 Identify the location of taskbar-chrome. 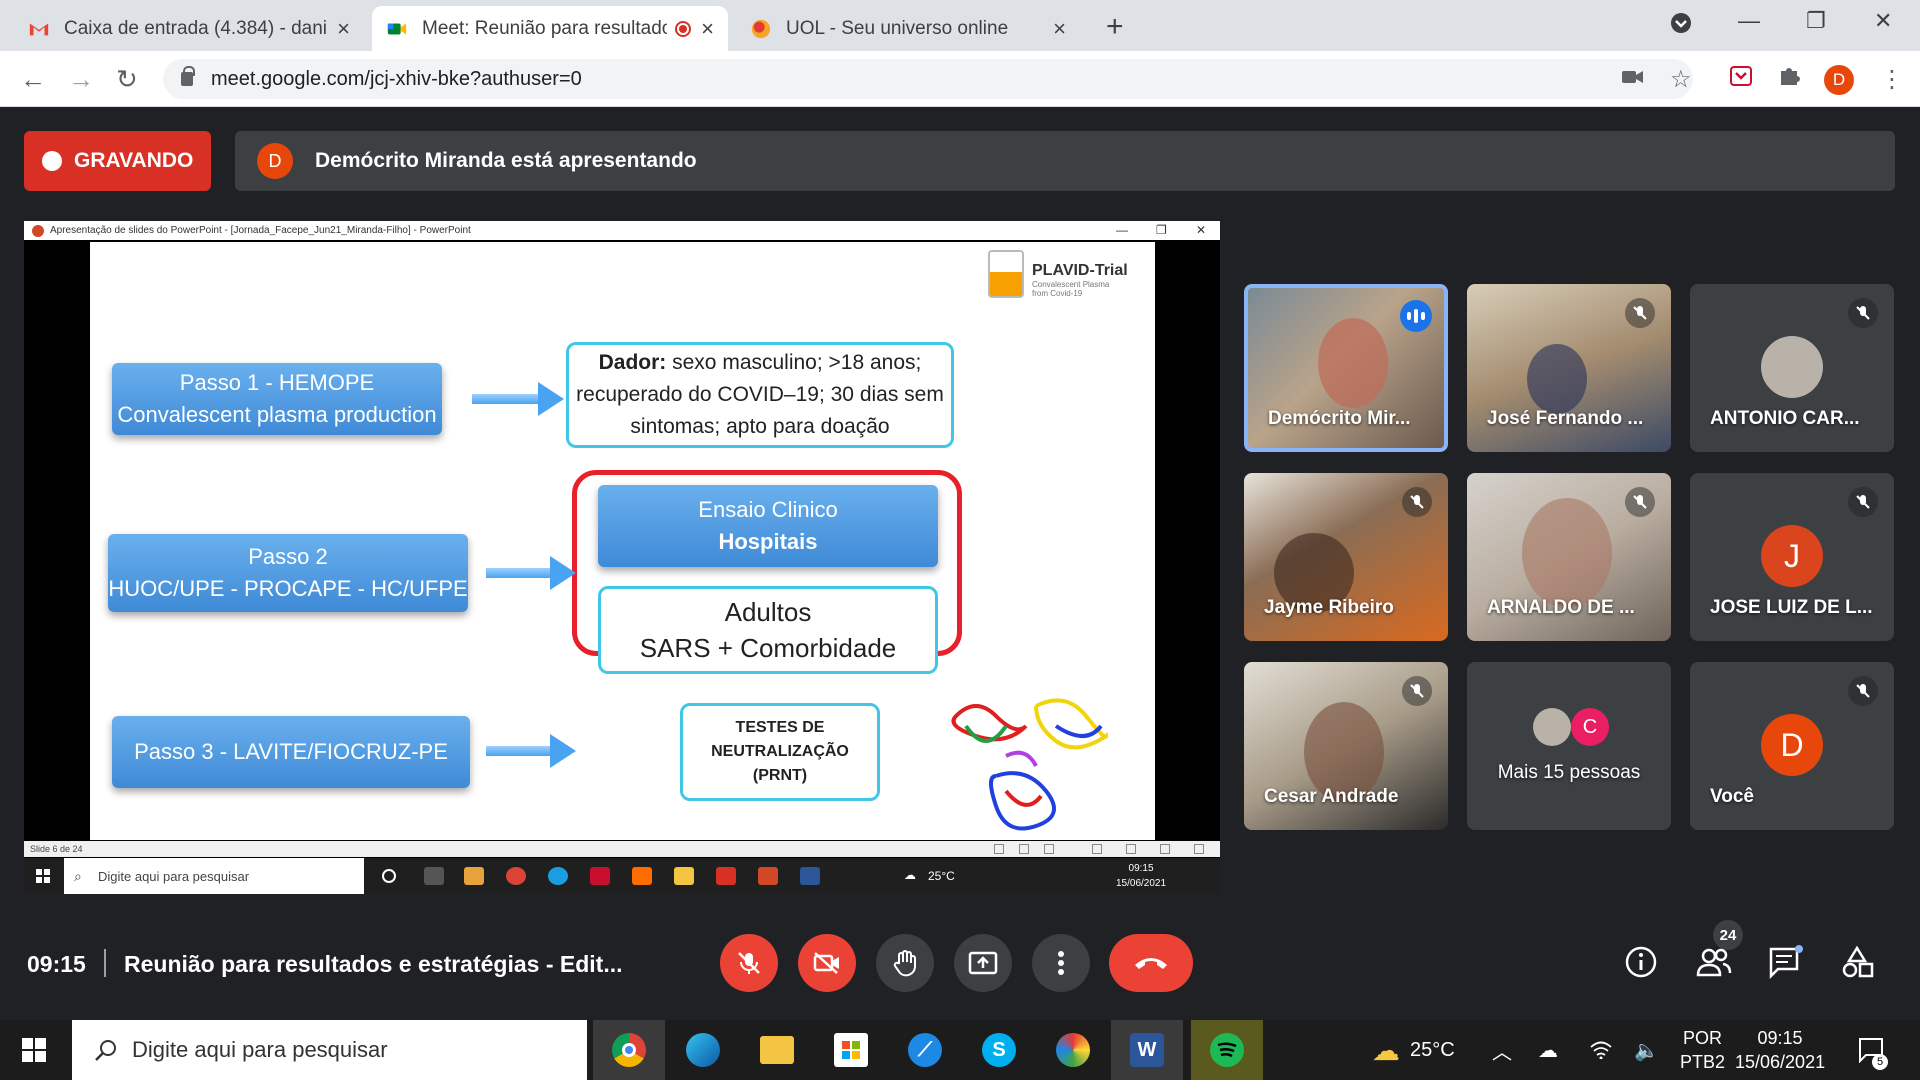
(629, 1050).